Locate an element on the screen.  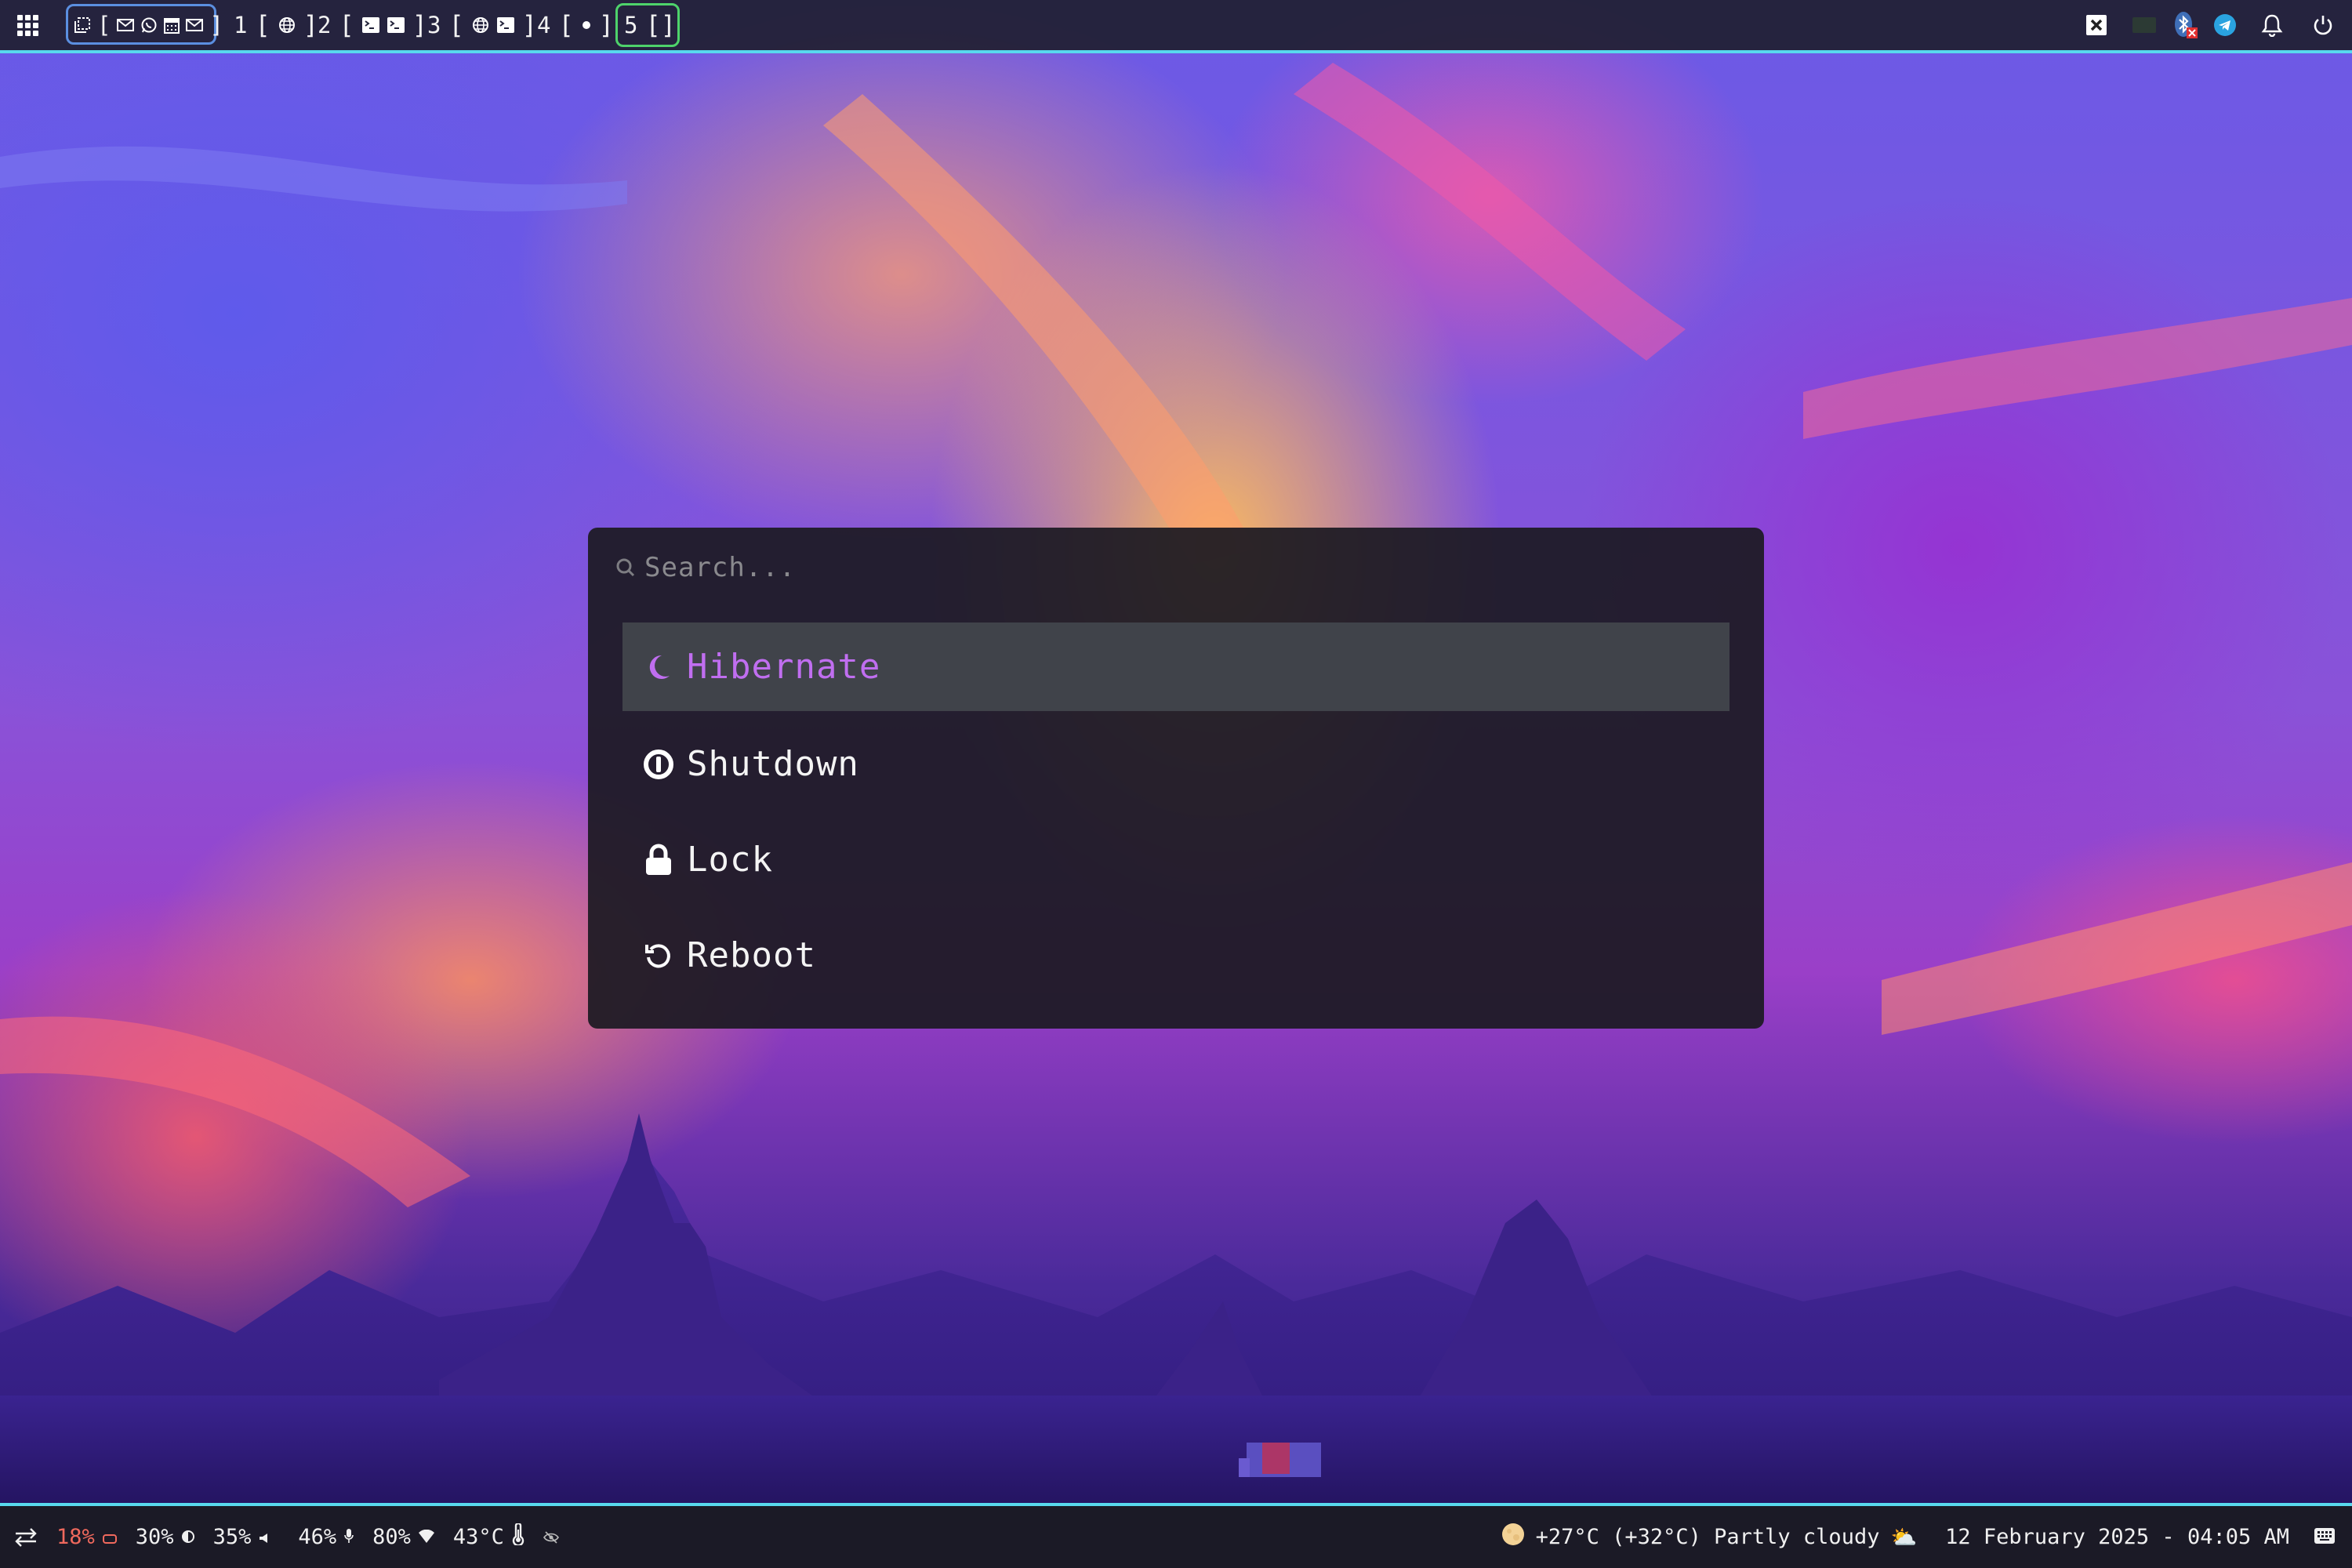
speaker-icon is located at coordinates (264, 1537).